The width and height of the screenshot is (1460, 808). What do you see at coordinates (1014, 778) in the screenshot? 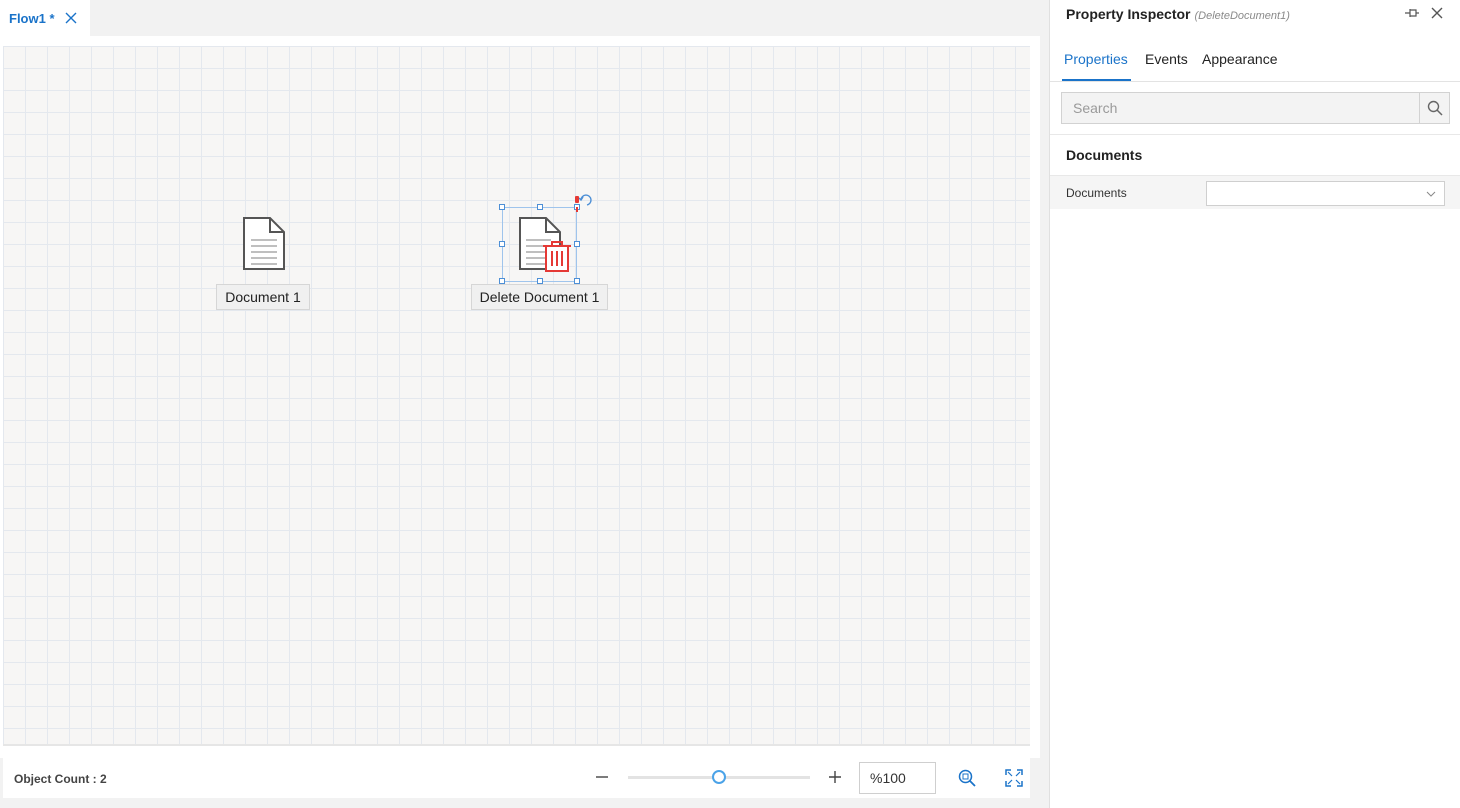
I see `fit-to-screen-icon` at bounding box center [1014, 778].